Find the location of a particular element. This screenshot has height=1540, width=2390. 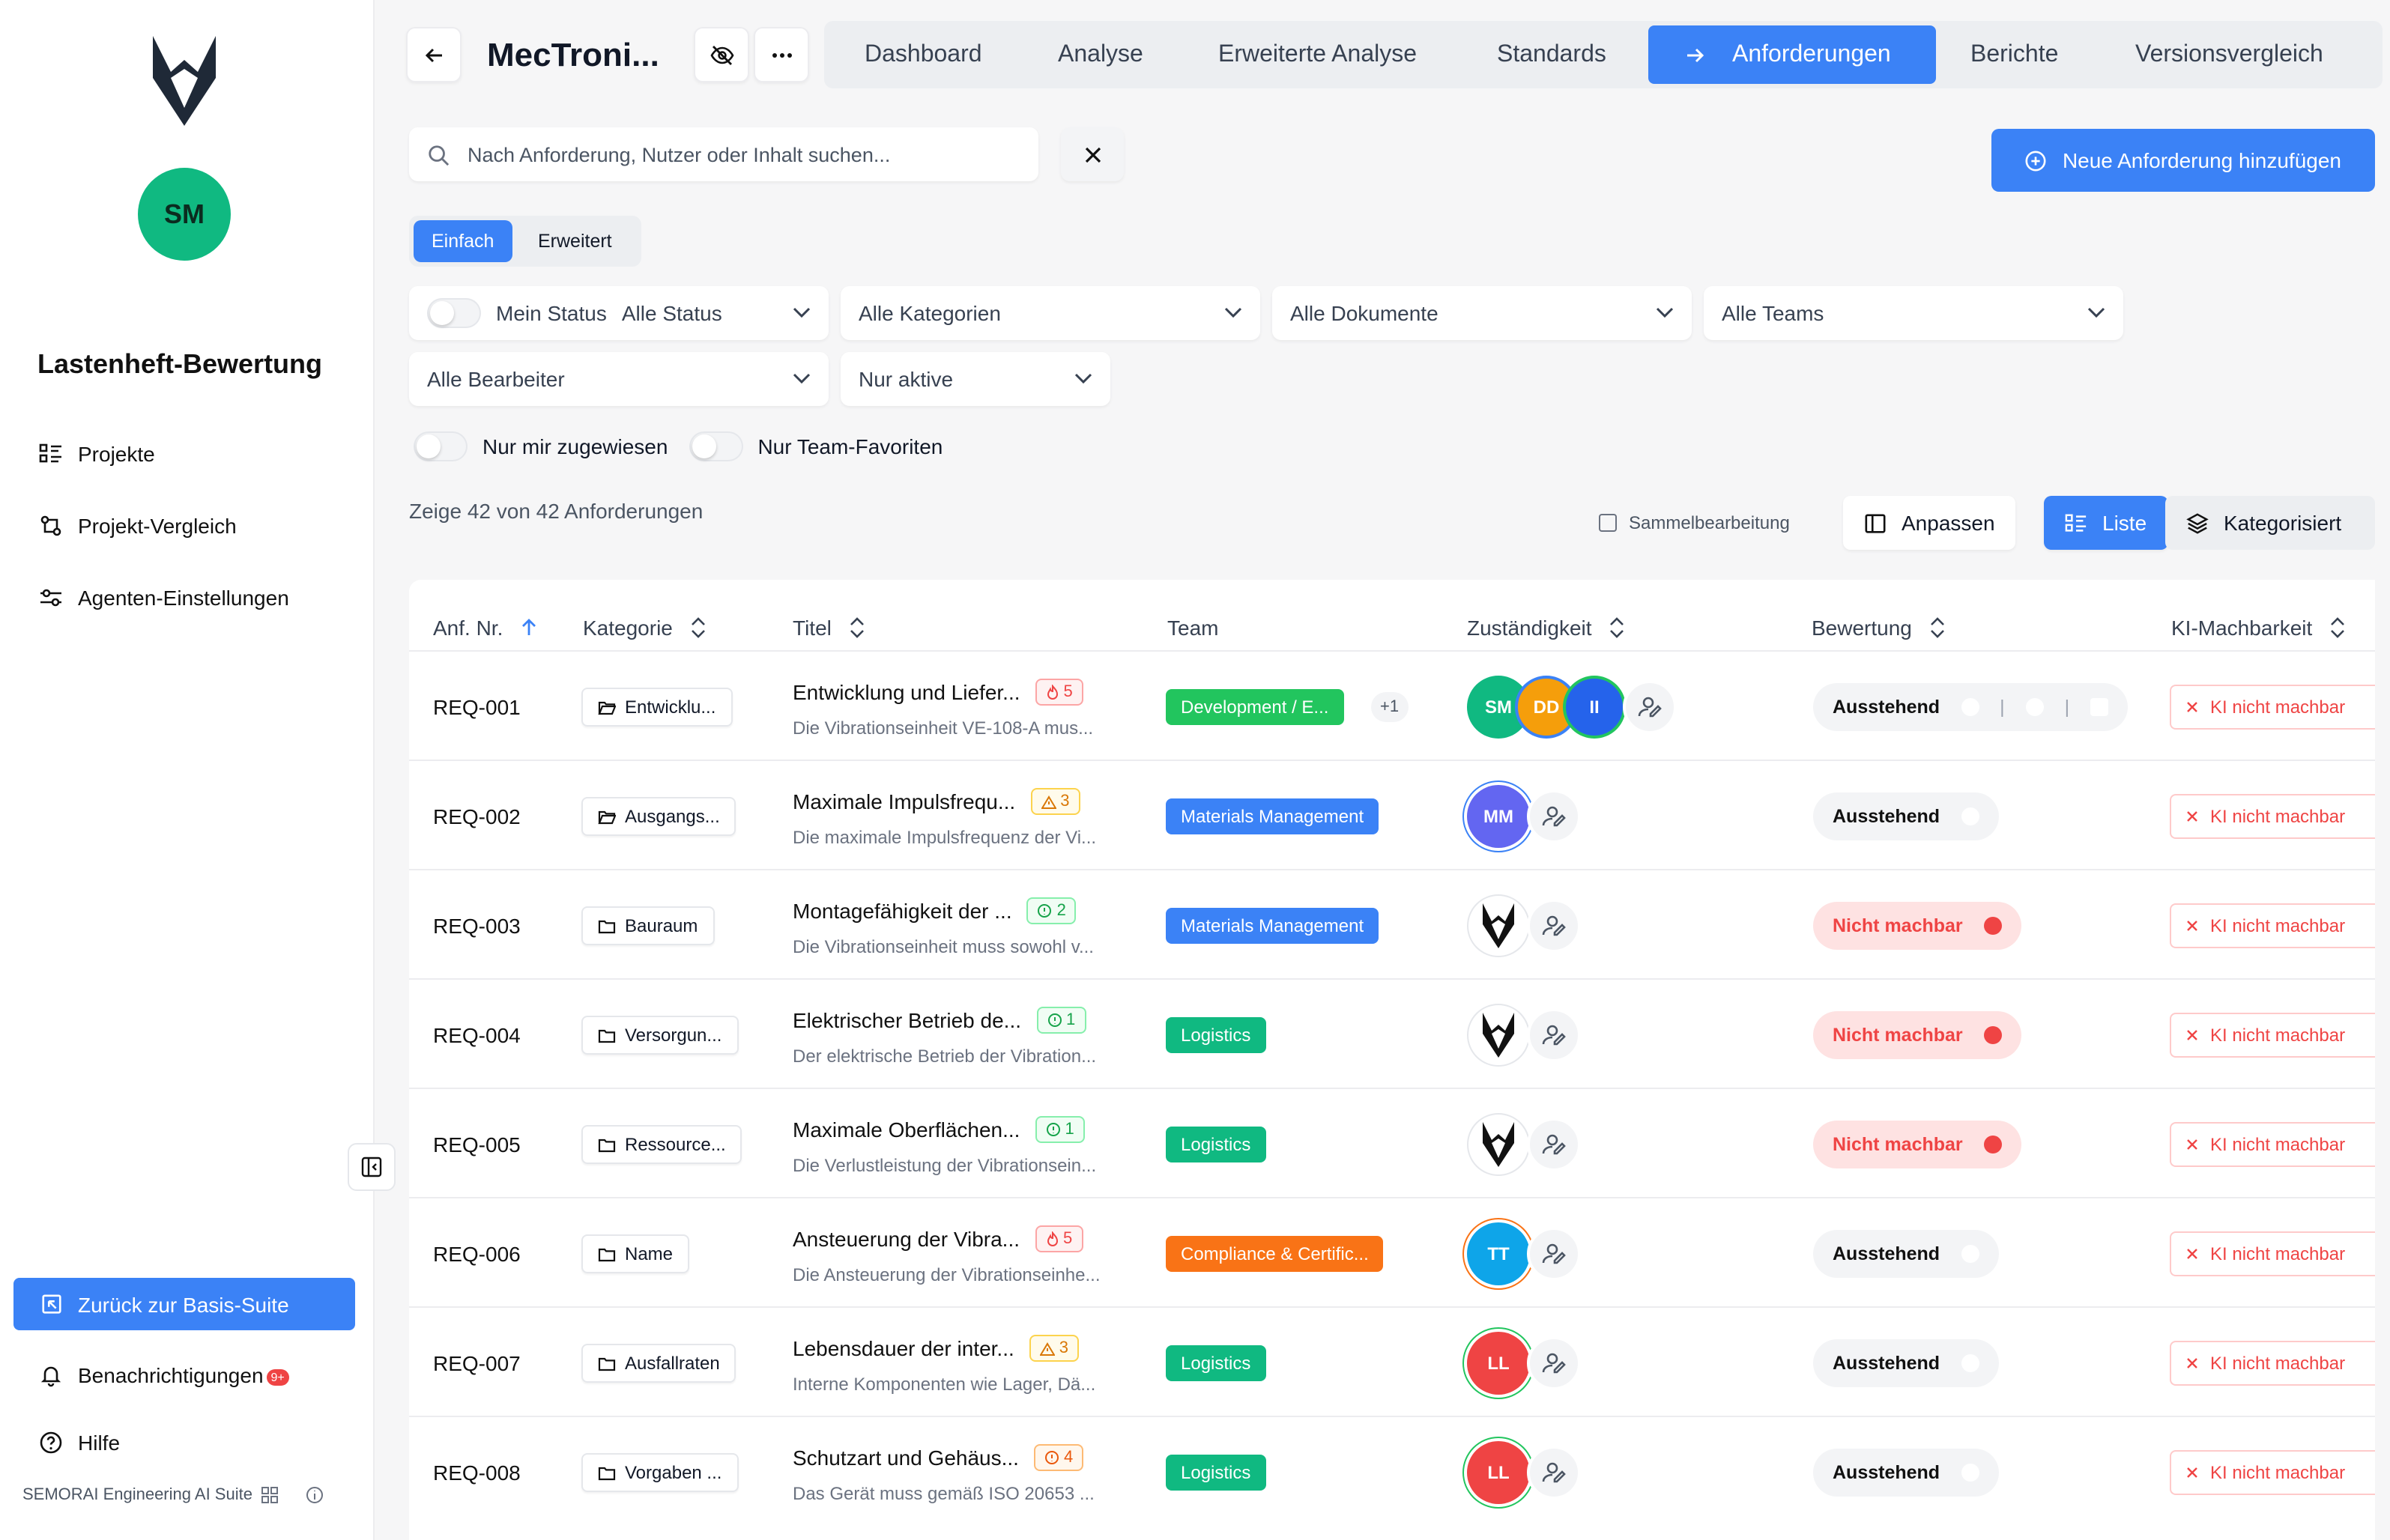

mode-einfach: Einfach is located at coordinates (463, 241).